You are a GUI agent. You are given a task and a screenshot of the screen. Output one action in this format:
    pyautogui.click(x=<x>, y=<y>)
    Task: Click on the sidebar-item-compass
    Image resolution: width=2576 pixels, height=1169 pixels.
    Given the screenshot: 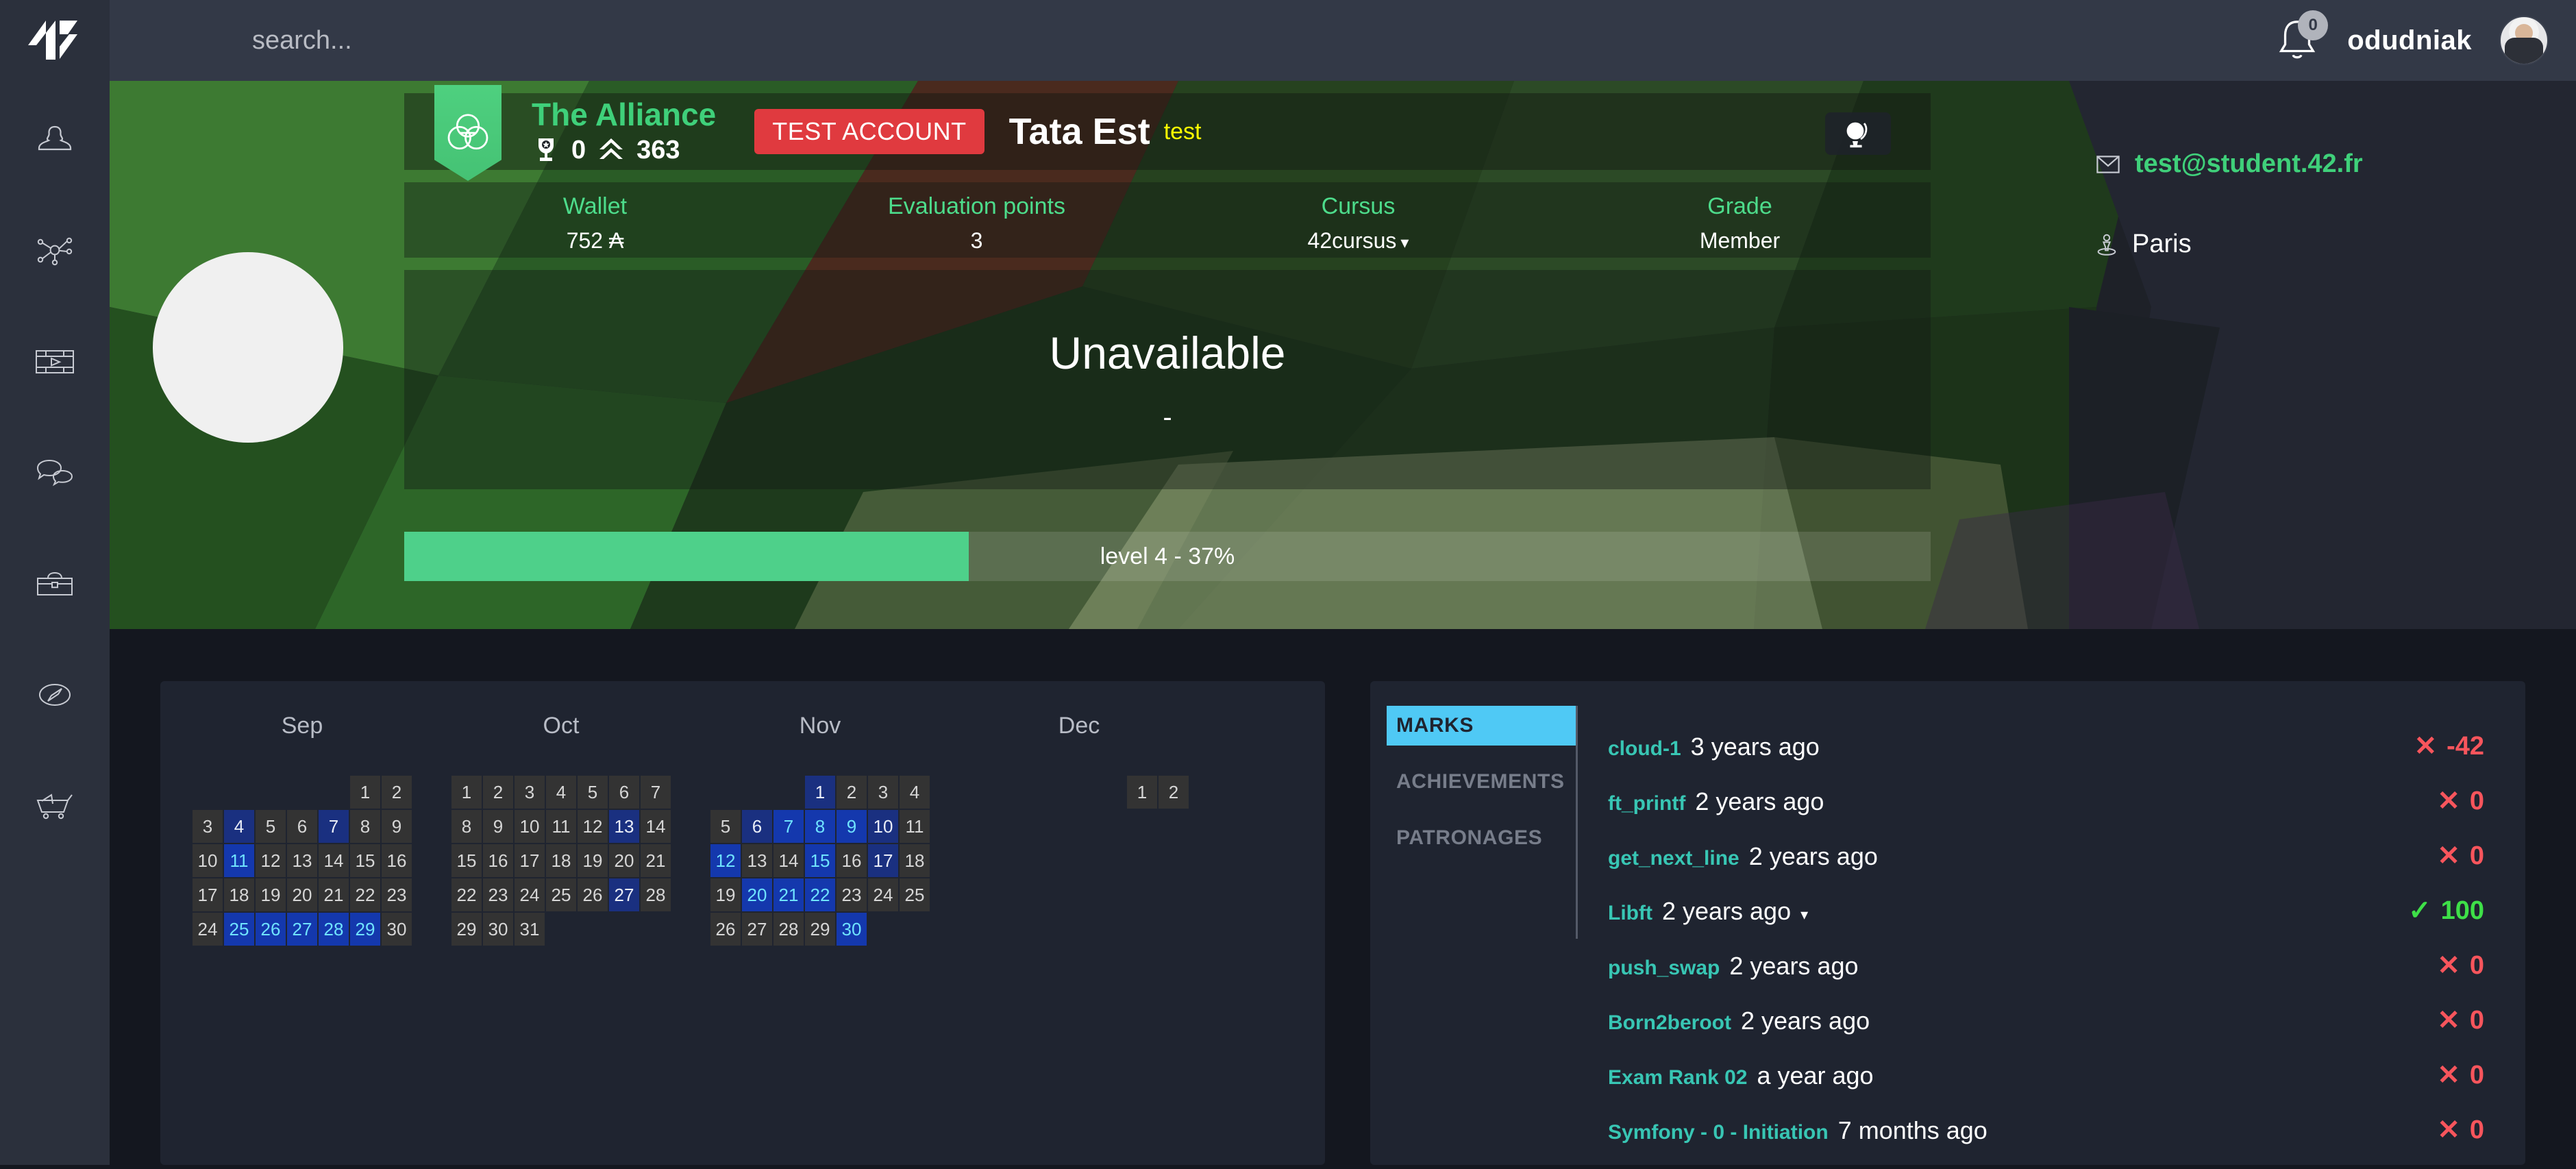 What is the action you would take?
    pyautogui.click(x=55, y=695)
    